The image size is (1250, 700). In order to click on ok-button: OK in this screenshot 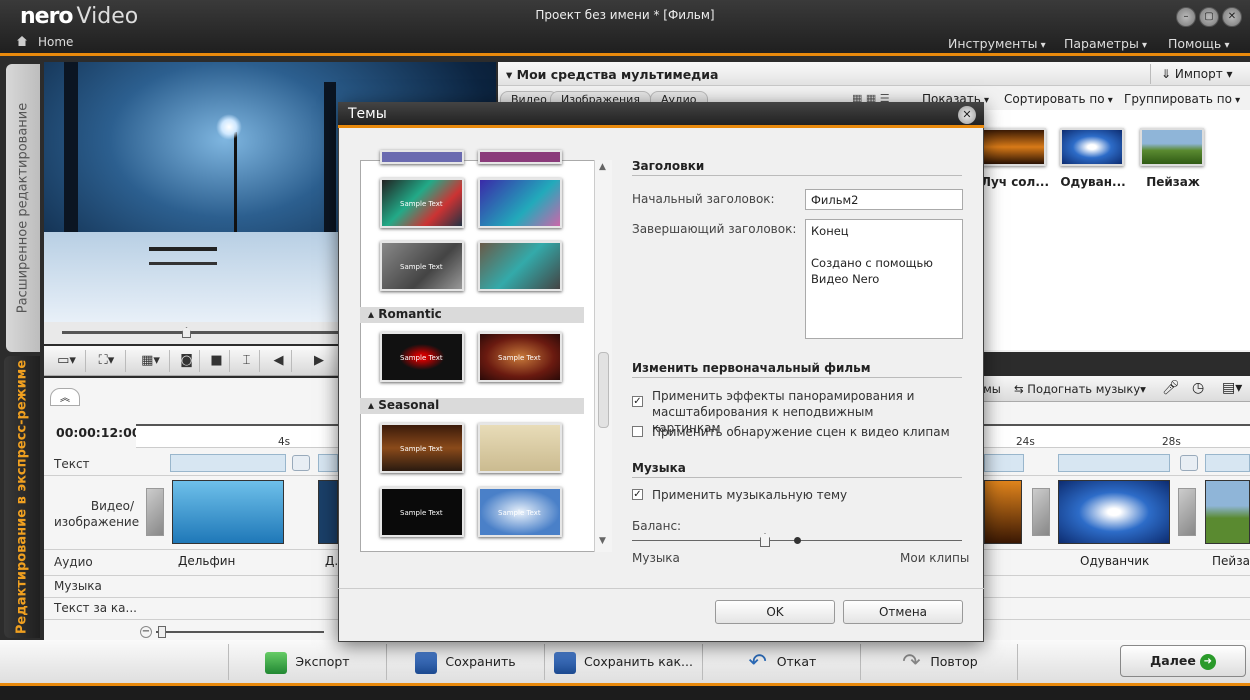, I will do `click(775, 612)`.